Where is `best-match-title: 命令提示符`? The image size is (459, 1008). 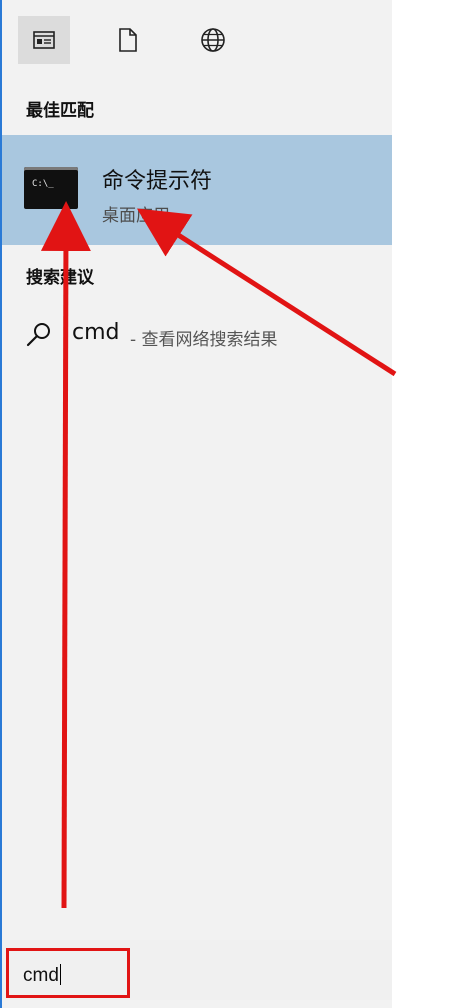 best-match-title: 命令提示符 is located at coordinates (157, 181).